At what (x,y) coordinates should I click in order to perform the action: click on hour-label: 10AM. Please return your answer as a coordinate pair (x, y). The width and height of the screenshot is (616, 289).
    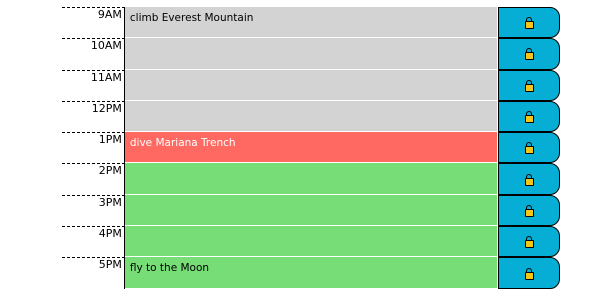
    Looking at the image, I should click on (93, 54).